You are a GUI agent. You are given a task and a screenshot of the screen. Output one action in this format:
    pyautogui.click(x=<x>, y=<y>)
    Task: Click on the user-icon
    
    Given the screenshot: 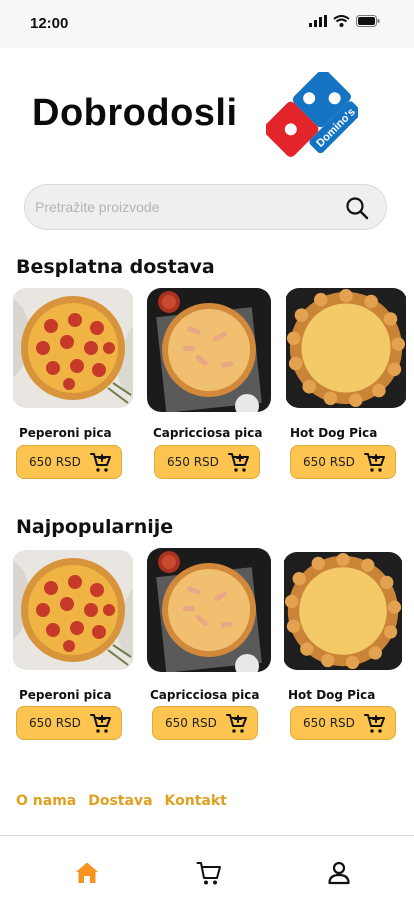 What is the action you would take?
    pyautogui.click(x=339, y=873)
    